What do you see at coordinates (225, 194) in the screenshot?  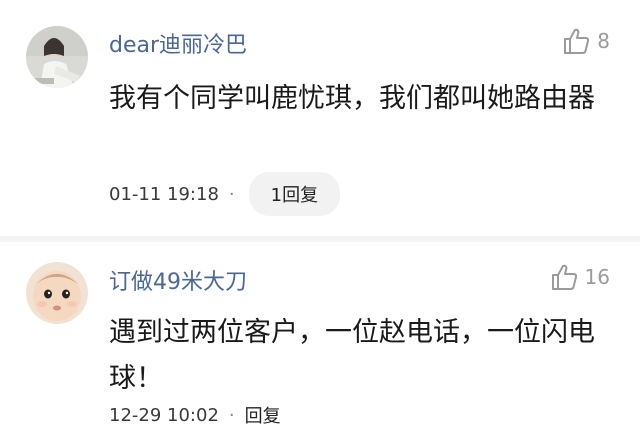 I see `comment-meta: 01-11 19:18 · 1回复` at bounding box center [225, 194].